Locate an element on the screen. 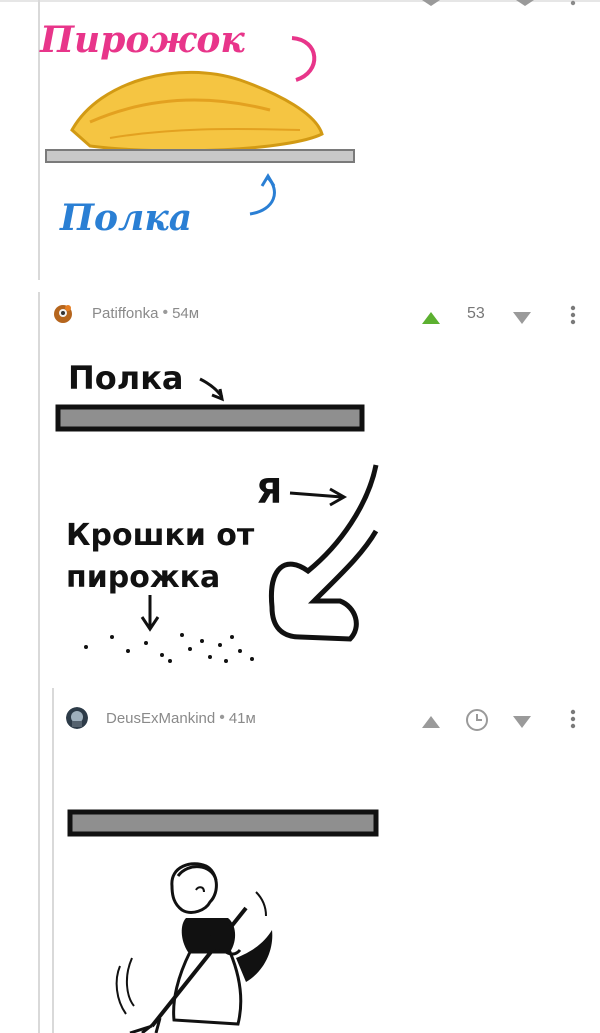 Image resolution: width=600 pixels, height=1033 pixels. shelf-label: Полка is located at coordinates (126, 378).